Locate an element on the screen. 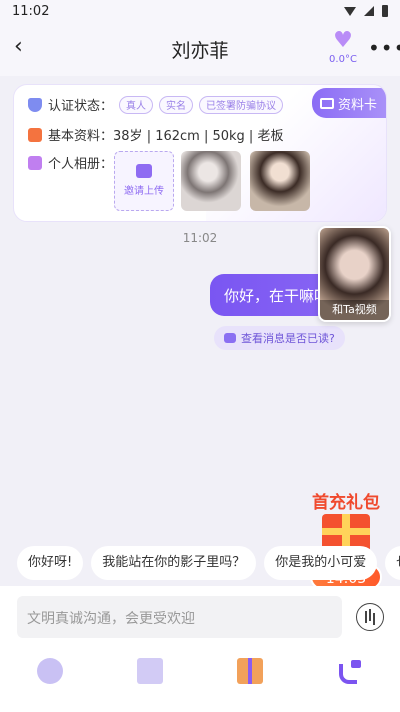 The image size is (400, 712). read-receipt-button: 查看消息是否已读? is located at coordinates (279, 338).